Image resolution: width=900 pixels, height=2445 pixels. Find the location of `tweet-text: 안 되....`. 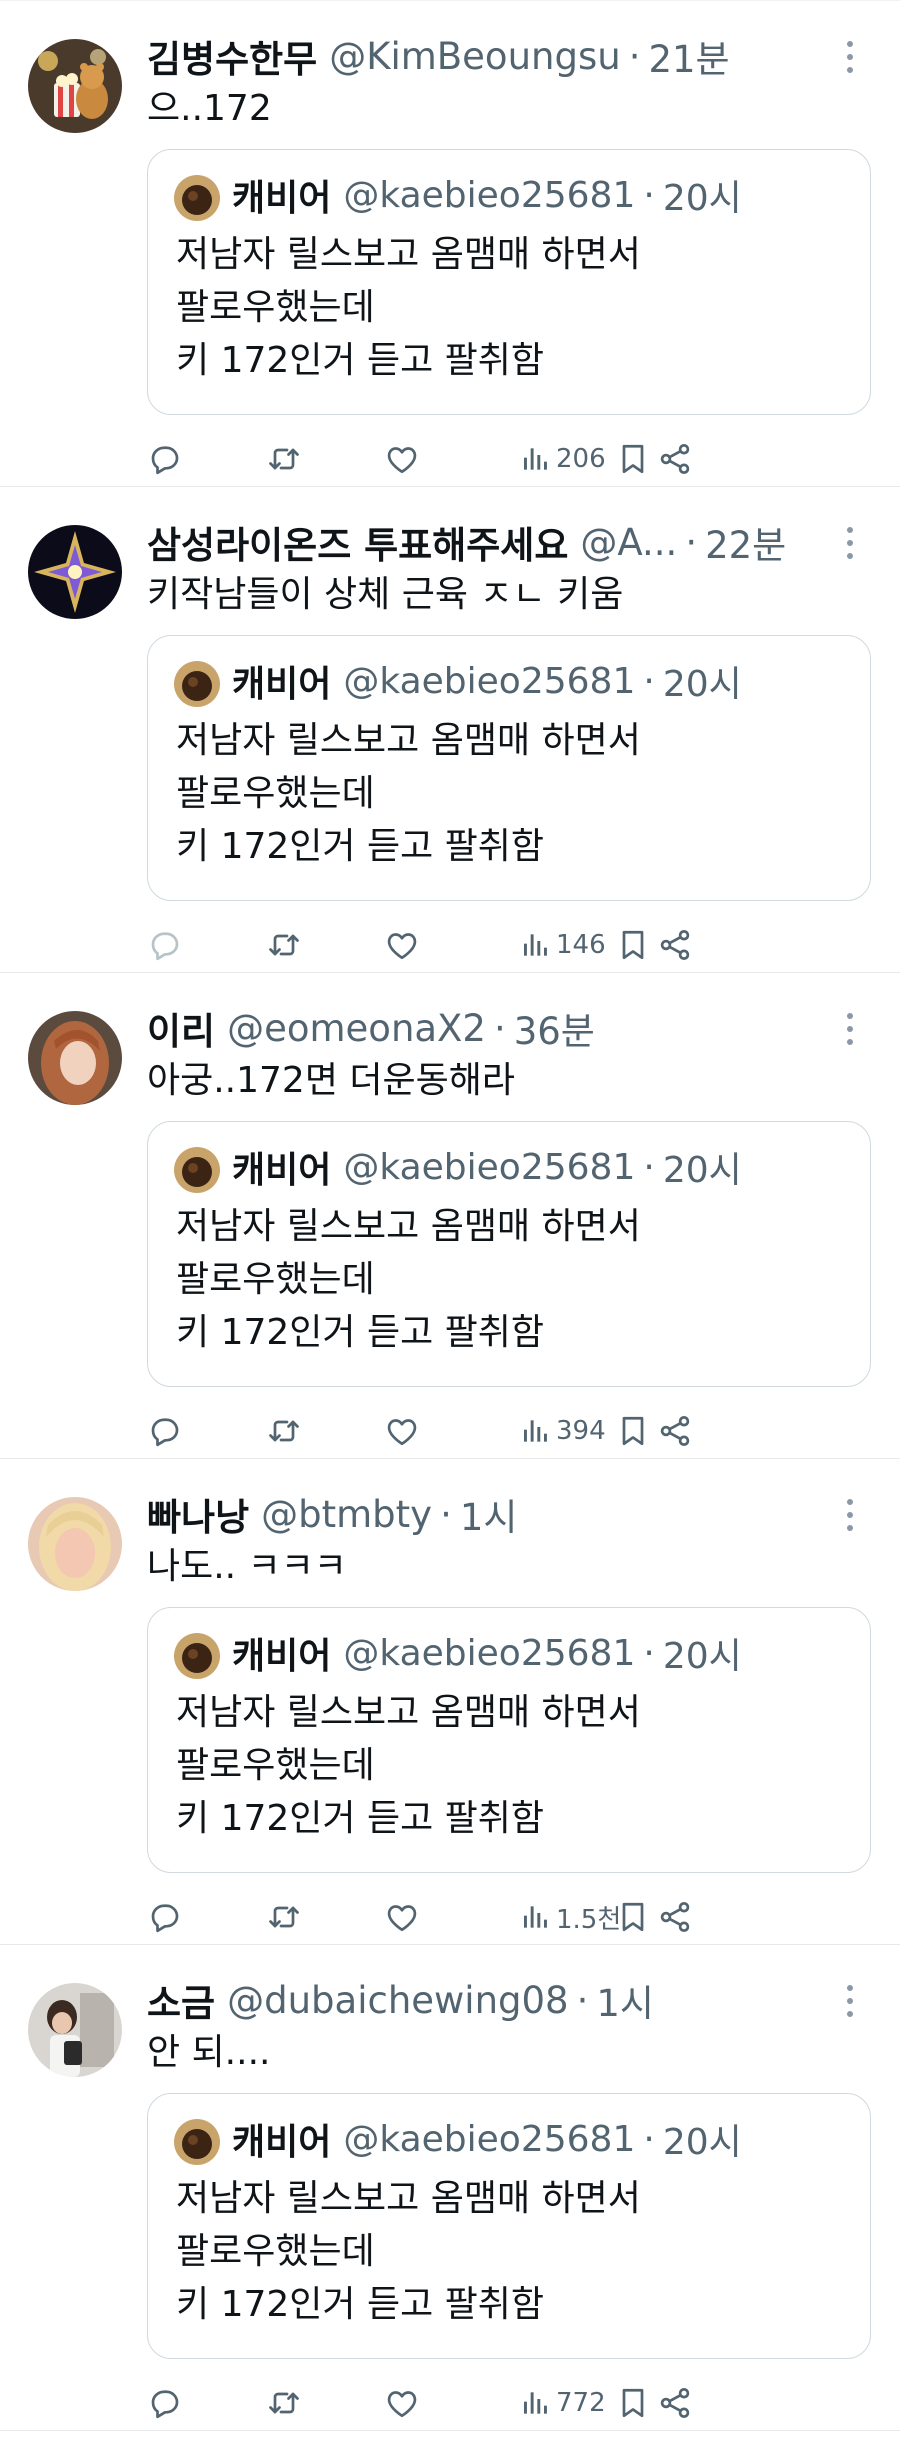

tweet-text: 안 되.... is located at coordinates (209, 2052).